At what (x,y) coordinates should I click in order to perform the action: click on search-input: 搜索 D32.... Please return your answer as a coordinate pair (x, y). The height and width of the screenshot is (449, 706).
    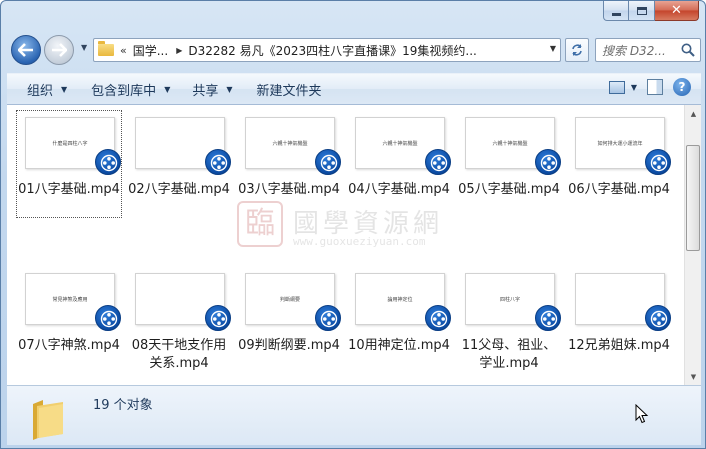
    Looking at the image, I should click on (648, 50).